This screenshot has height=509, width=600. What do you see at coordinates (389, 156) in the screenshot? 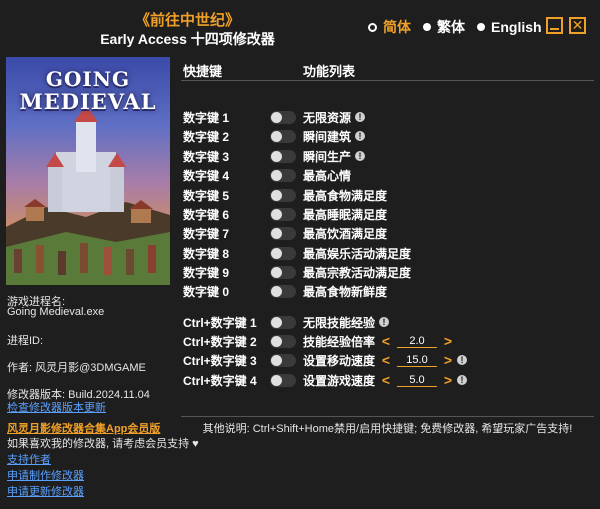
I see `cheat-row: 数字键 3 瞬间生产!` at bounding box center [389, 156].